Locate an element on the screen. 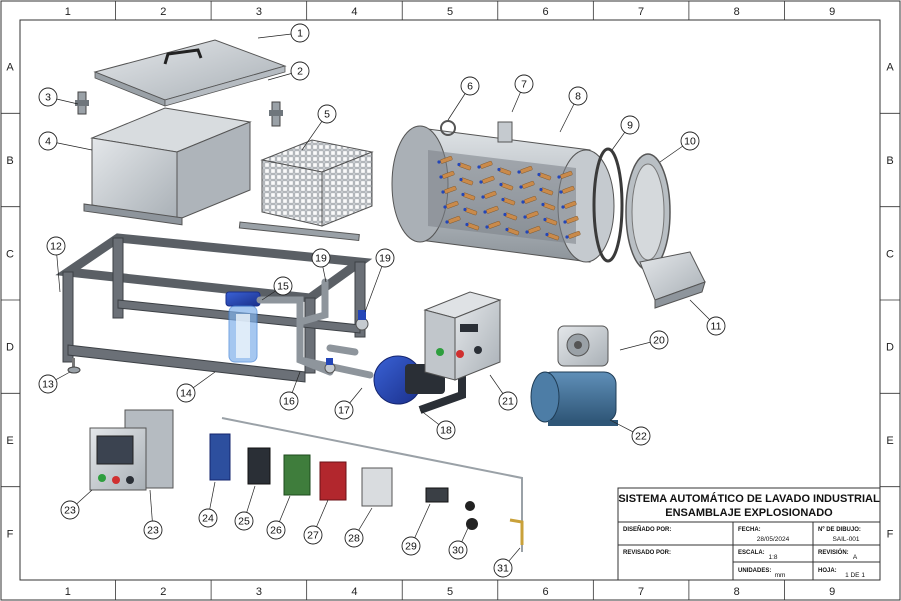  svg-text: 7 is located at coordinates (524, 85).